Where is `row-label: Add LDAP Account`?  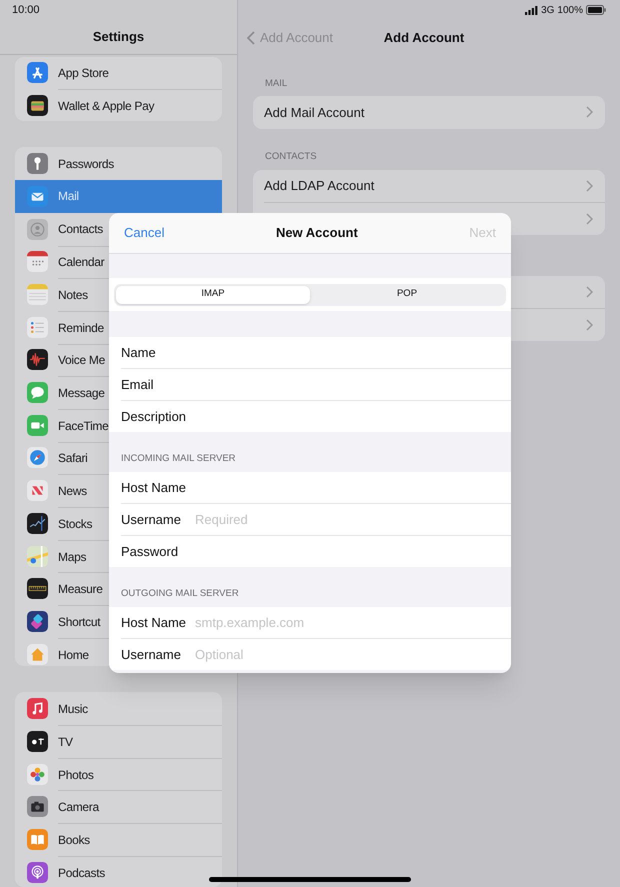 row-label: Add LDAP Account is located at coordinates (319, 186).